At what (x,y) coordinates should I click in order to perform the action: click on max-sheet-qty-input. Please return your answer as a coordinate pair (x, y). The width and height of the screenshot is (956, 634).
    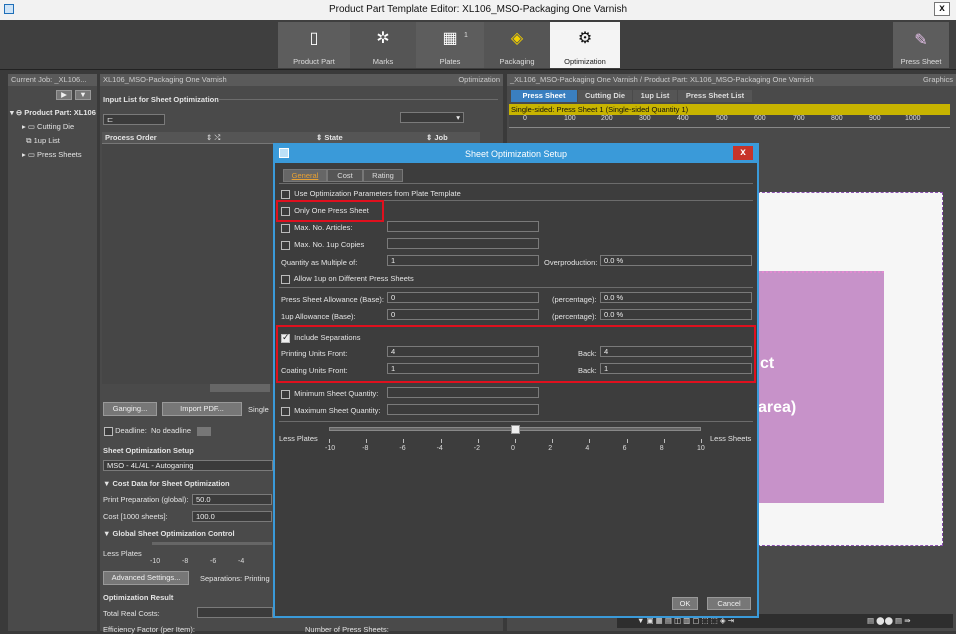
    Looking at the image, I should click on (463, 409).